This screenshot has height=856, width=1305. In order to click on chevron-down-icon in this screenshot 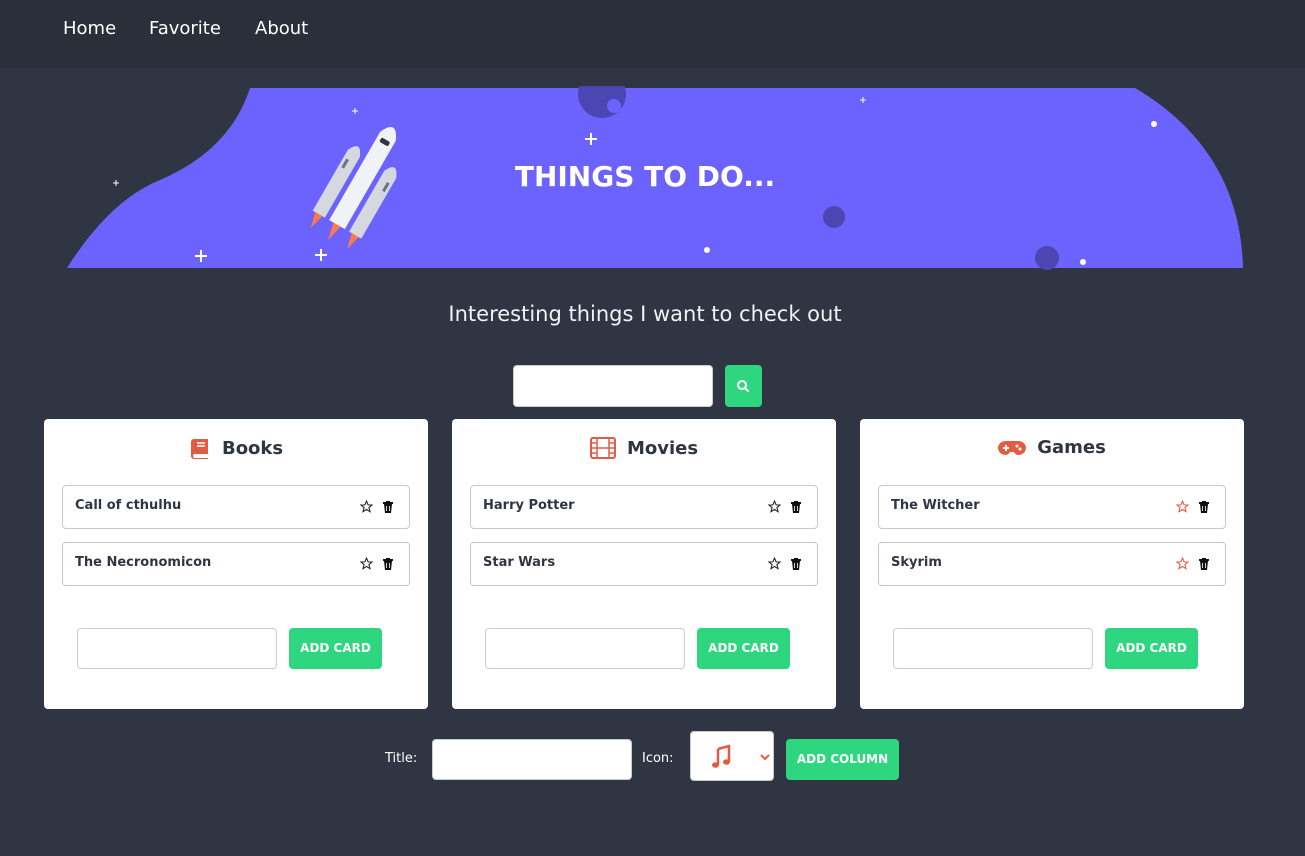, I will do `click(765, 757)`.